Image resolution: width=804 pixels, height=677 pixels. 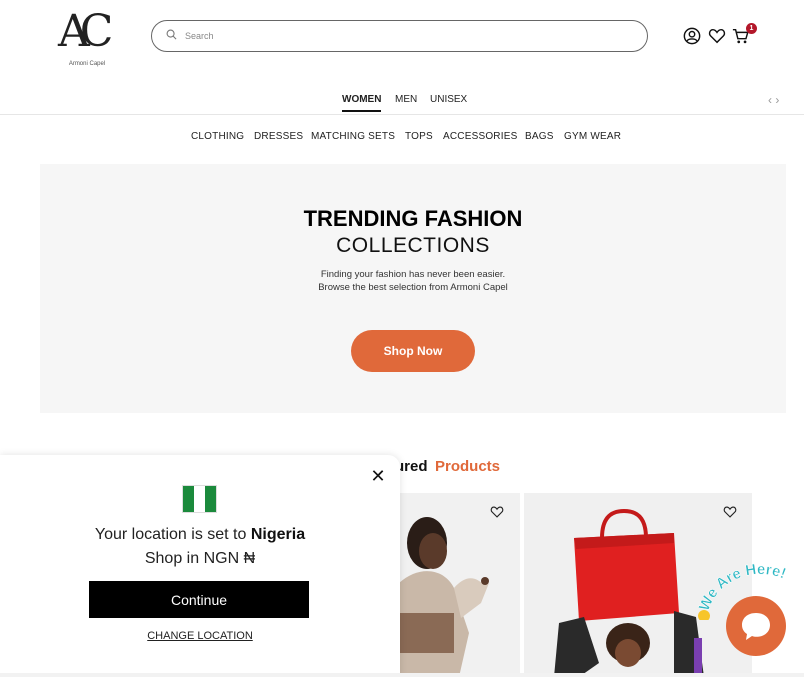 I want to click on category-accessories: ACCESSORIES, so click(x=480, y=136).